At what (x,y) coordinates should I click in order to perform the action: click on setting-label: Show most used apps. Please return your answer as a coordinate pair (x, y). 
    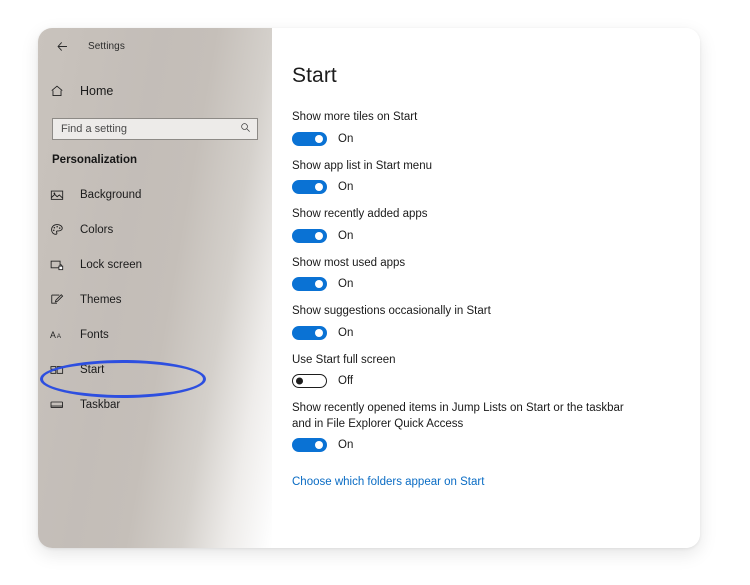
    Looking at the image, I should click on (349, 262).